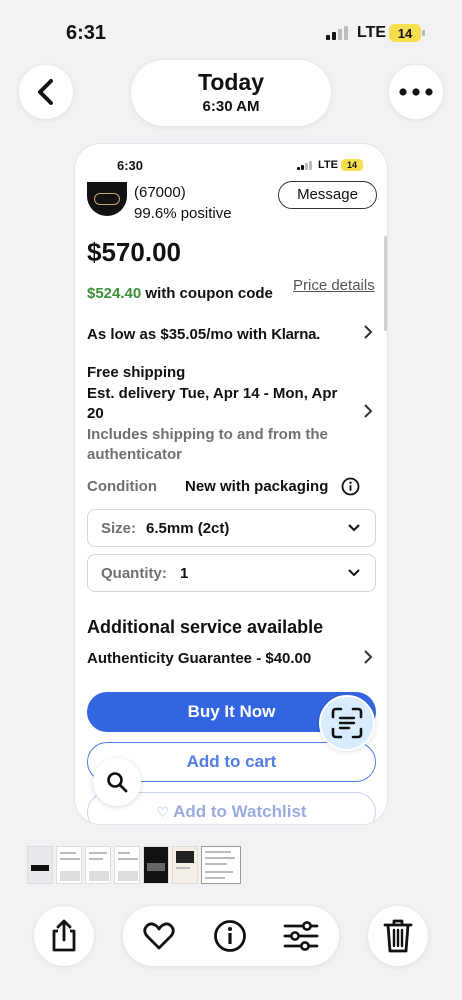  What do you see at coordinates (107, 199) in the screenshot?
I see `seller-logo` at bounding box center [107, 199].